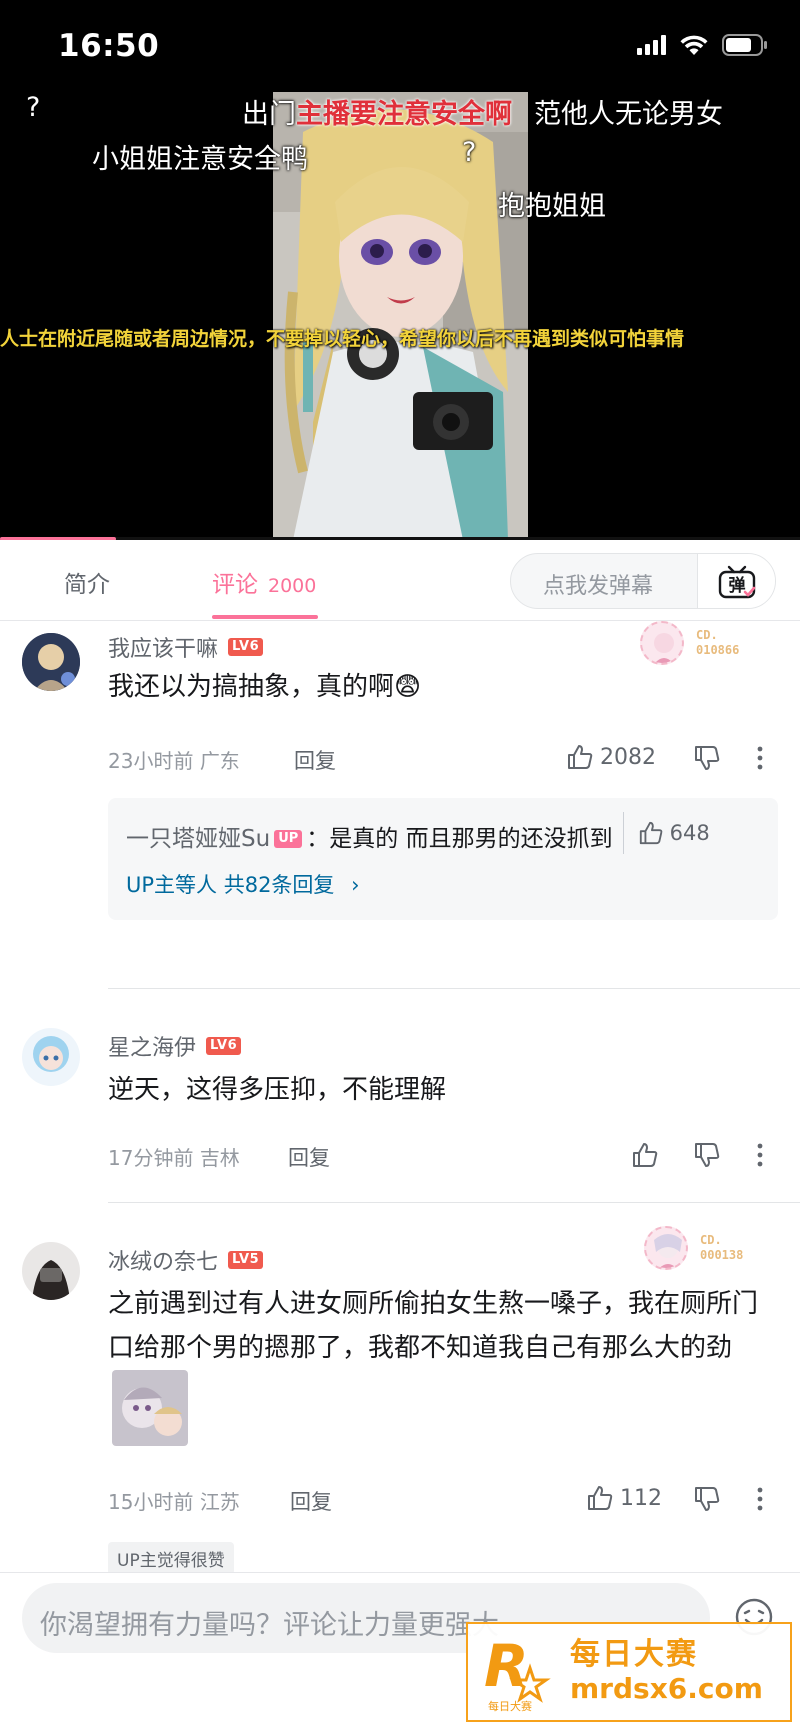 This screenshot has width=800, height=1731. What do you see at coordinates (87, 582) in the screenshot?
I see `tab-intro: 简介` at bounding box center [87, 582].